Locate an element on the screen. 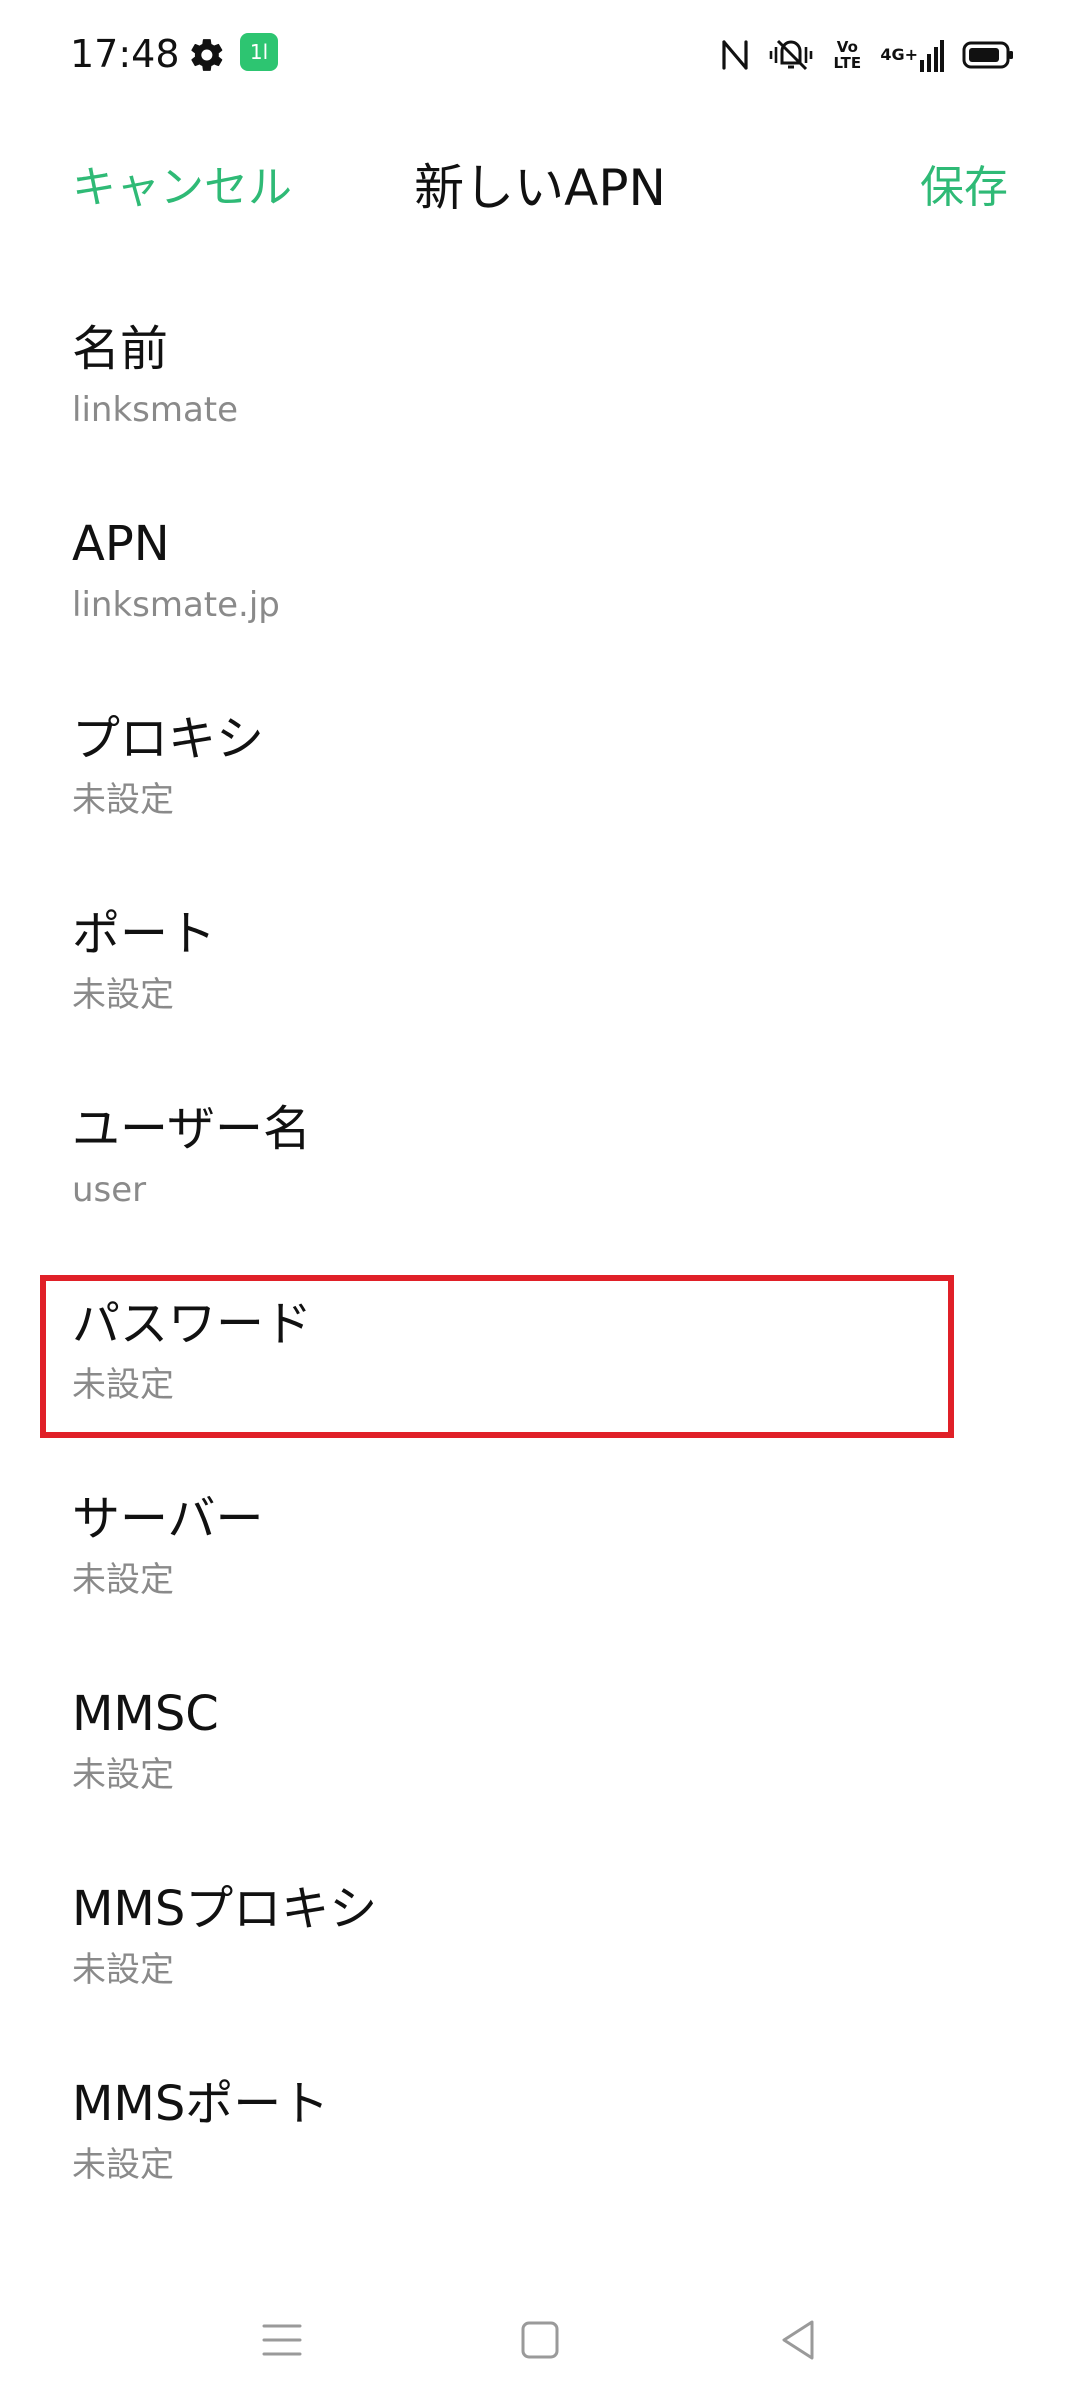 This screenshot has width=1080, height=2400. signal-4g-icon: 4G+ is located at coordinates (912, 55).